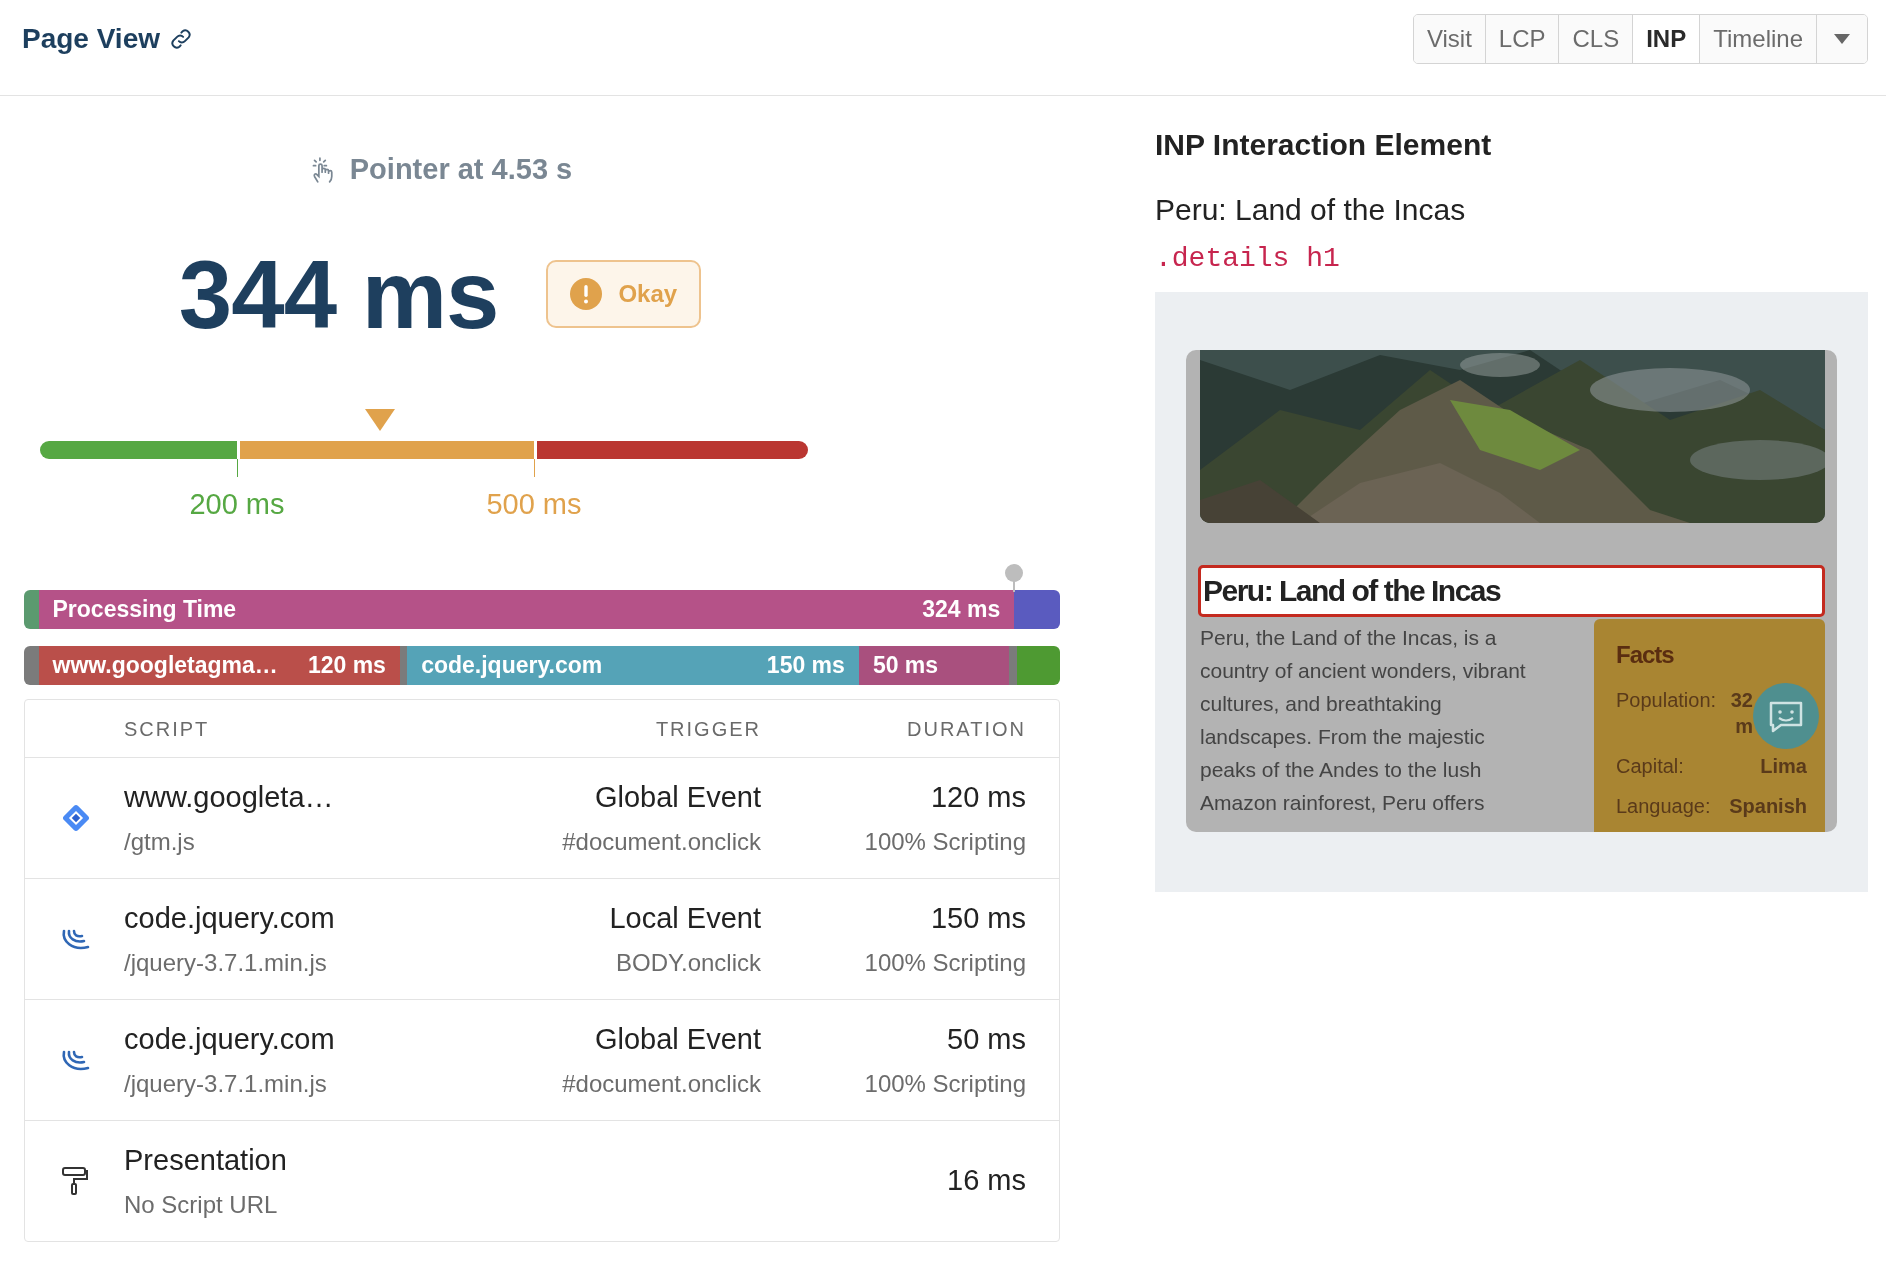 The width and height of the screenshot is (1886, 1264). I want to click on trigger-detail: BODY.onclick, so click(688, 962).